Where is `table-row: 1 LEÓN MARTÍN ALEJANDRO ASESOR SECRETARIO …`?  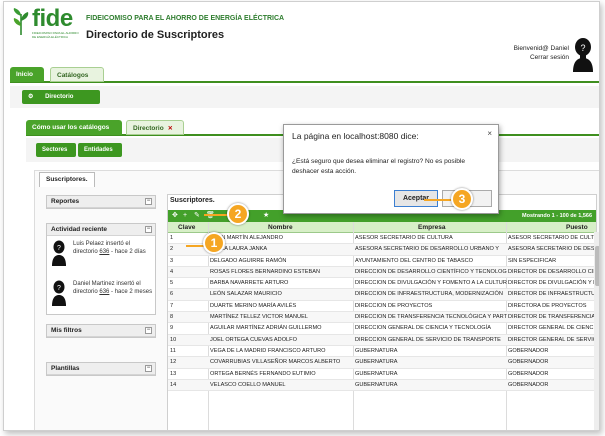
table-row: 1 LEÓN MARTÍN ALEJANDRO ASESOR SECRETARIO … is located at coordinates (382, 239).